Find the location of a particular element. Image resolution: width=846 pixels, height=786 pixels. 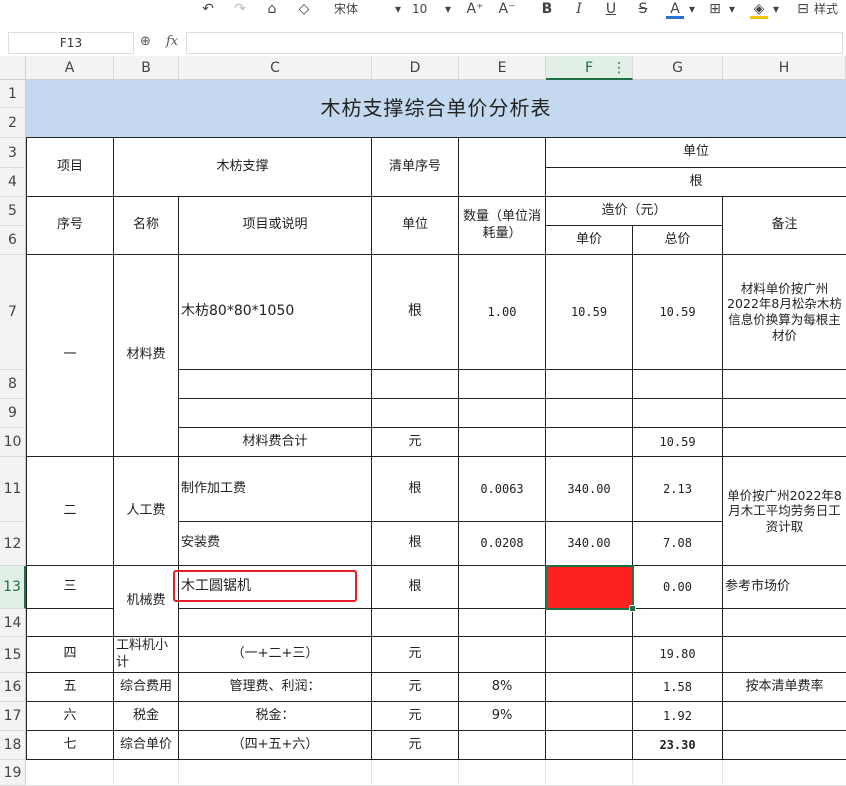

column-menu-icon: ⋮ is located at coordinates (619, 68).